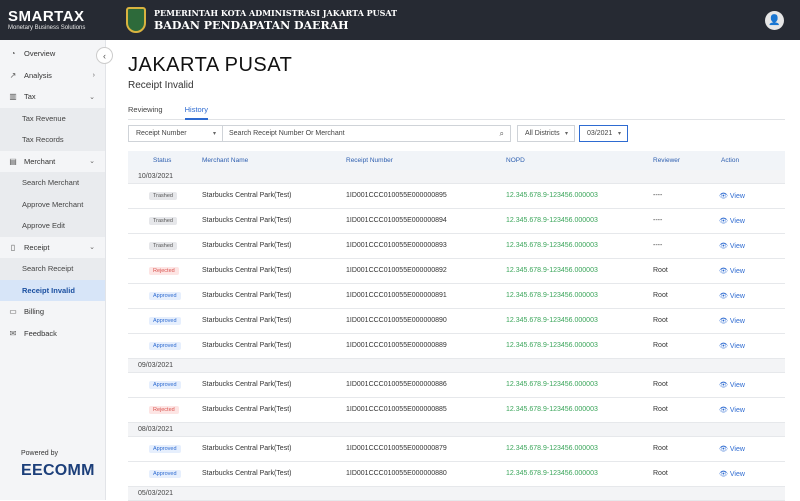 The width and height of the screenshot is (800, 501). What do you see at coordinates (52, 162) in the screenshot?
I see `sidebar-item-merchant: ▤ Merchant ⌄` at bounding box center [52, 162].